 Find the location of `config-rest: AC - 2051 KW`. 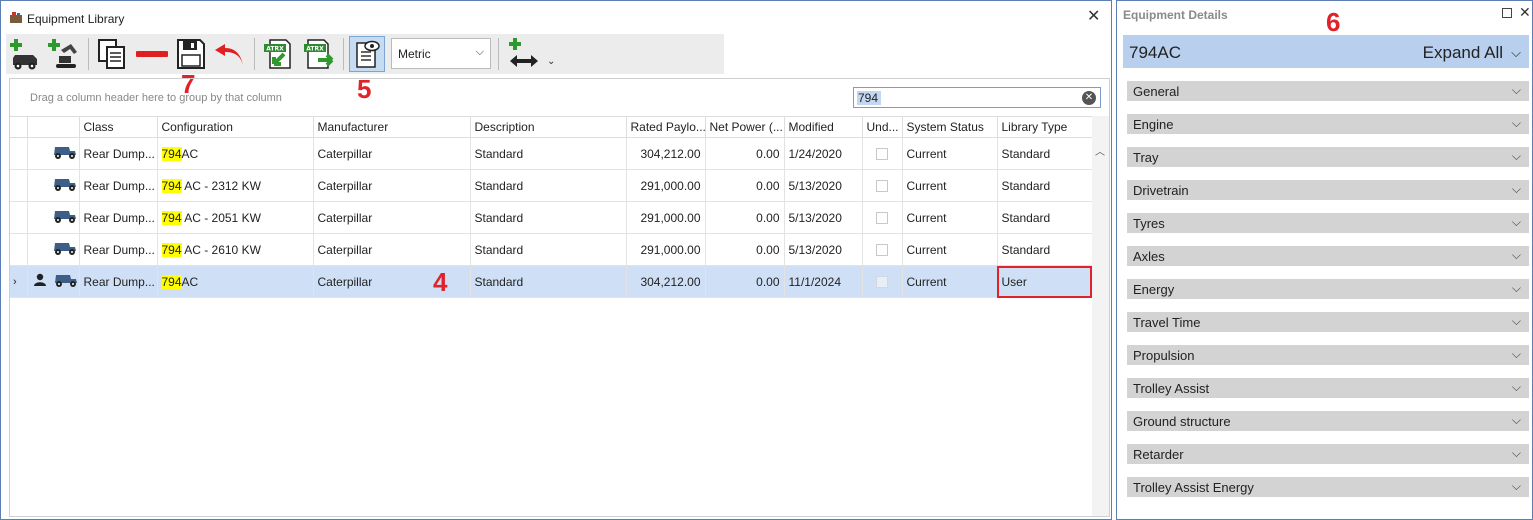

config-rest: AC - 2051 KW is located at coordinates (221, 217).